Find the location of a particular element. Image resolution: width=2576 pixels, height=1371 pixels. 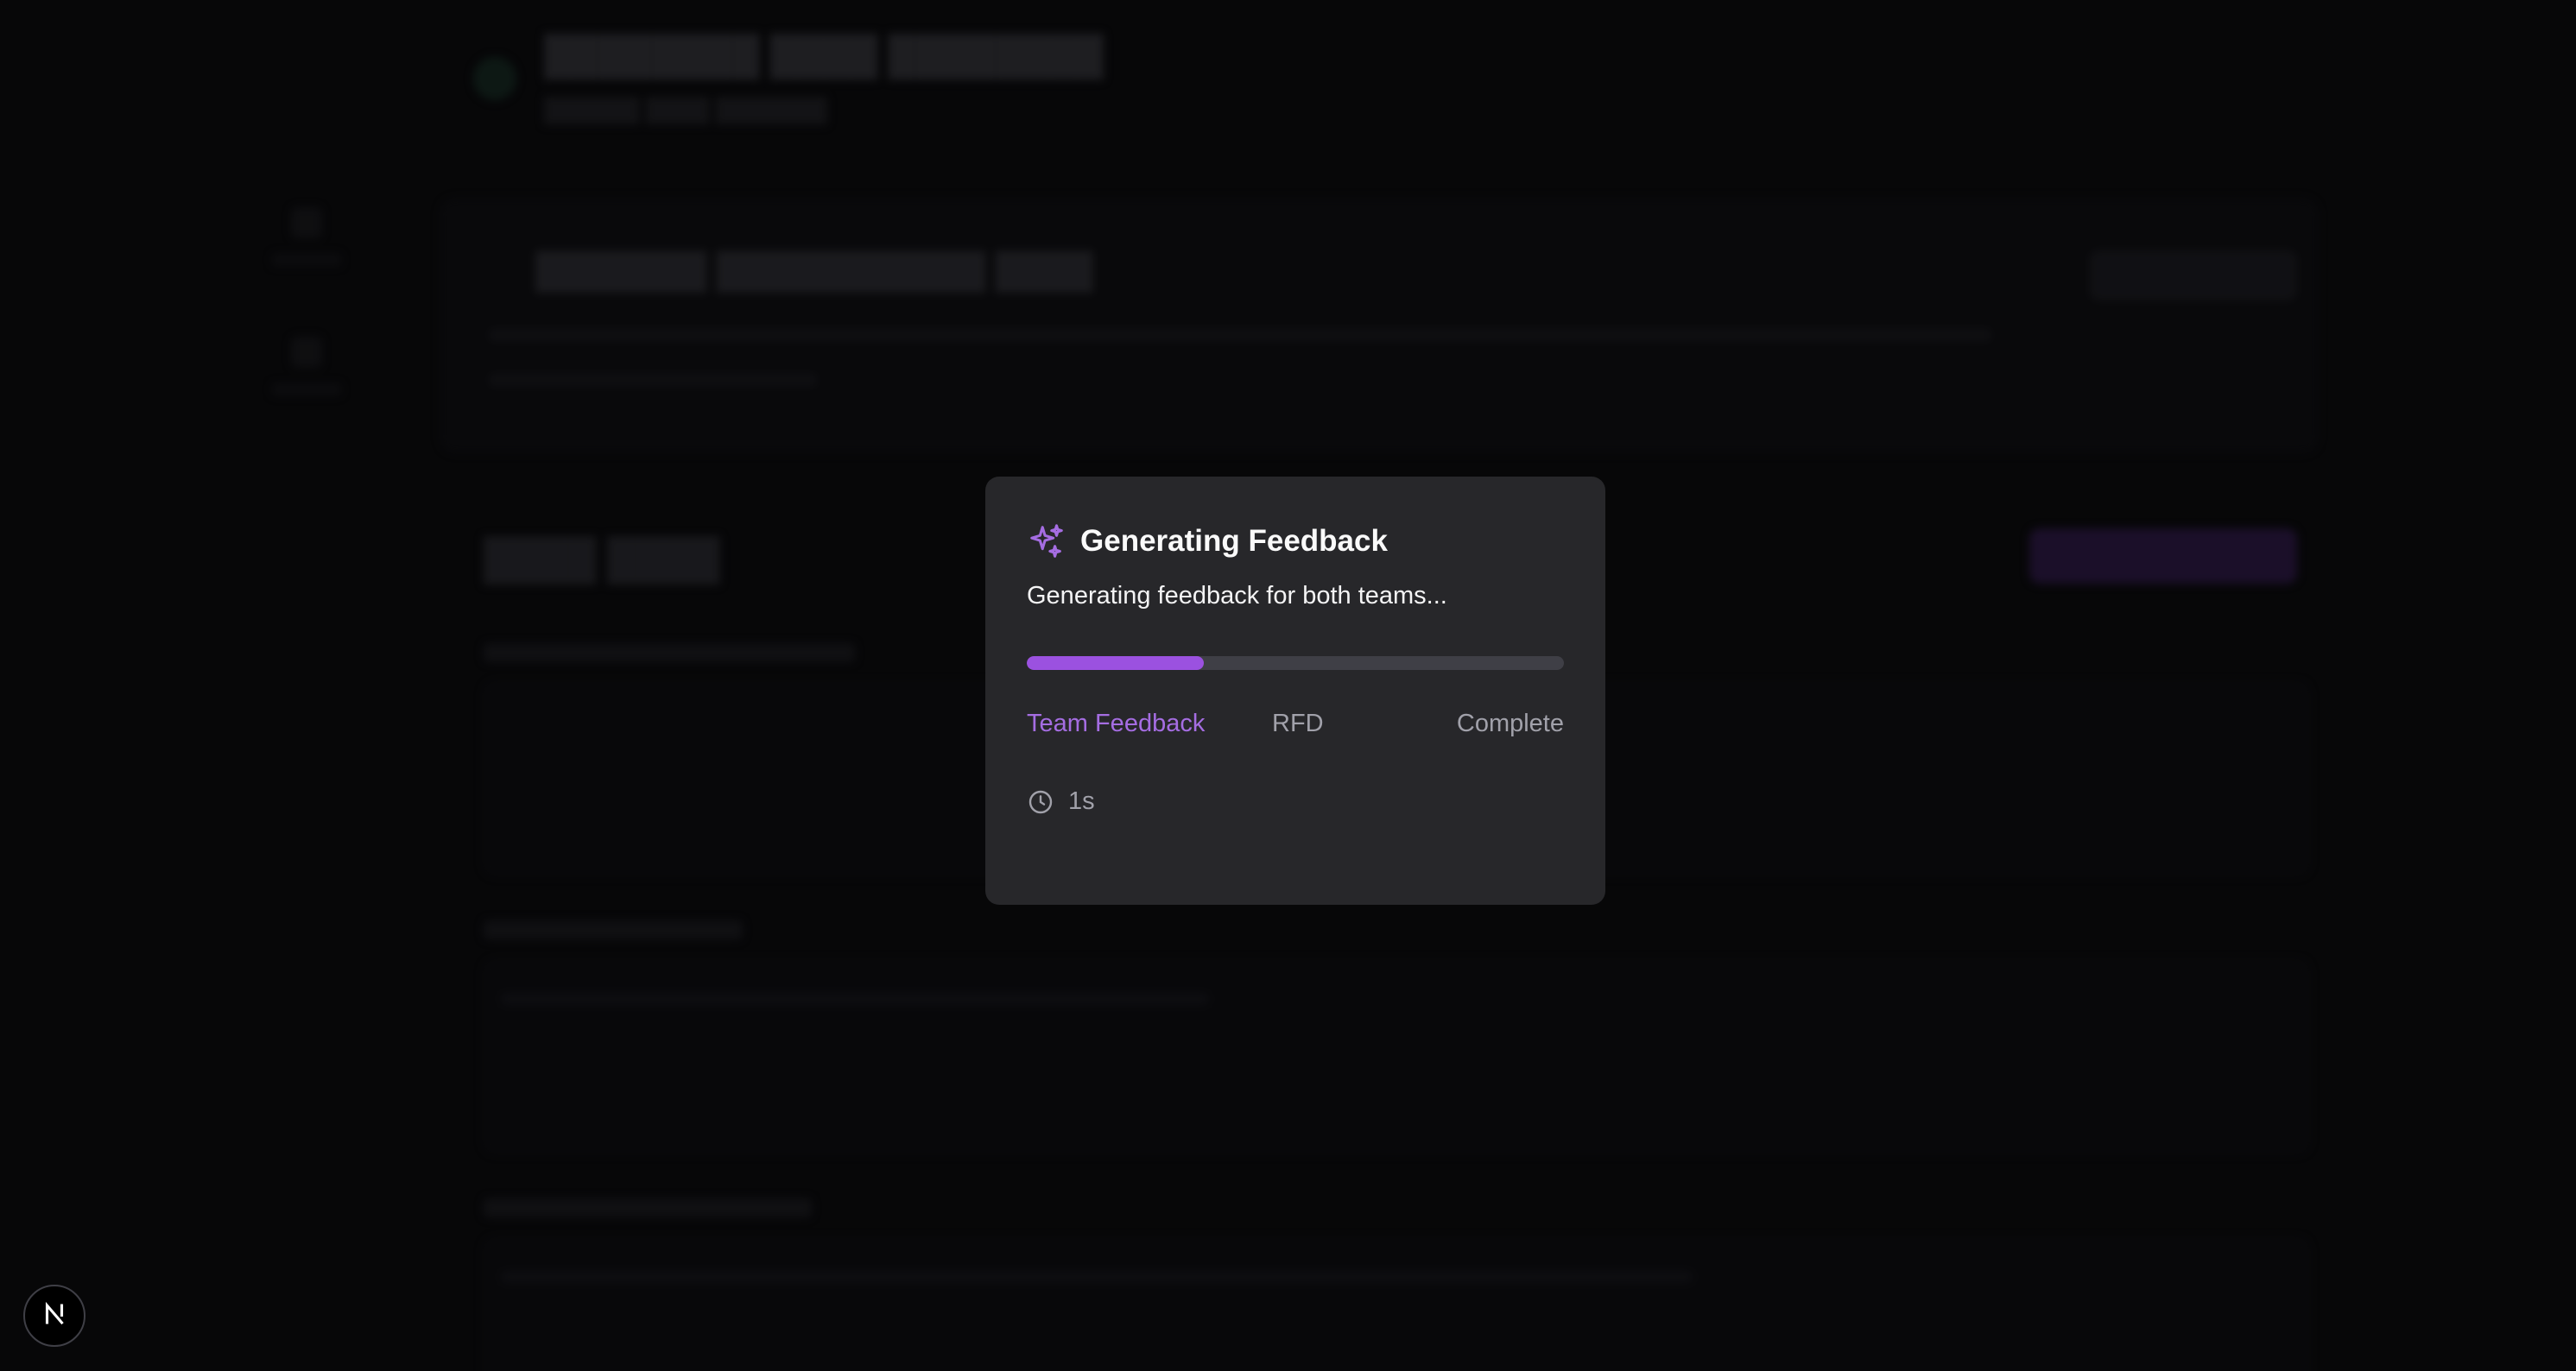

step-rfd: RFD is located at coordinates (1298, 723).